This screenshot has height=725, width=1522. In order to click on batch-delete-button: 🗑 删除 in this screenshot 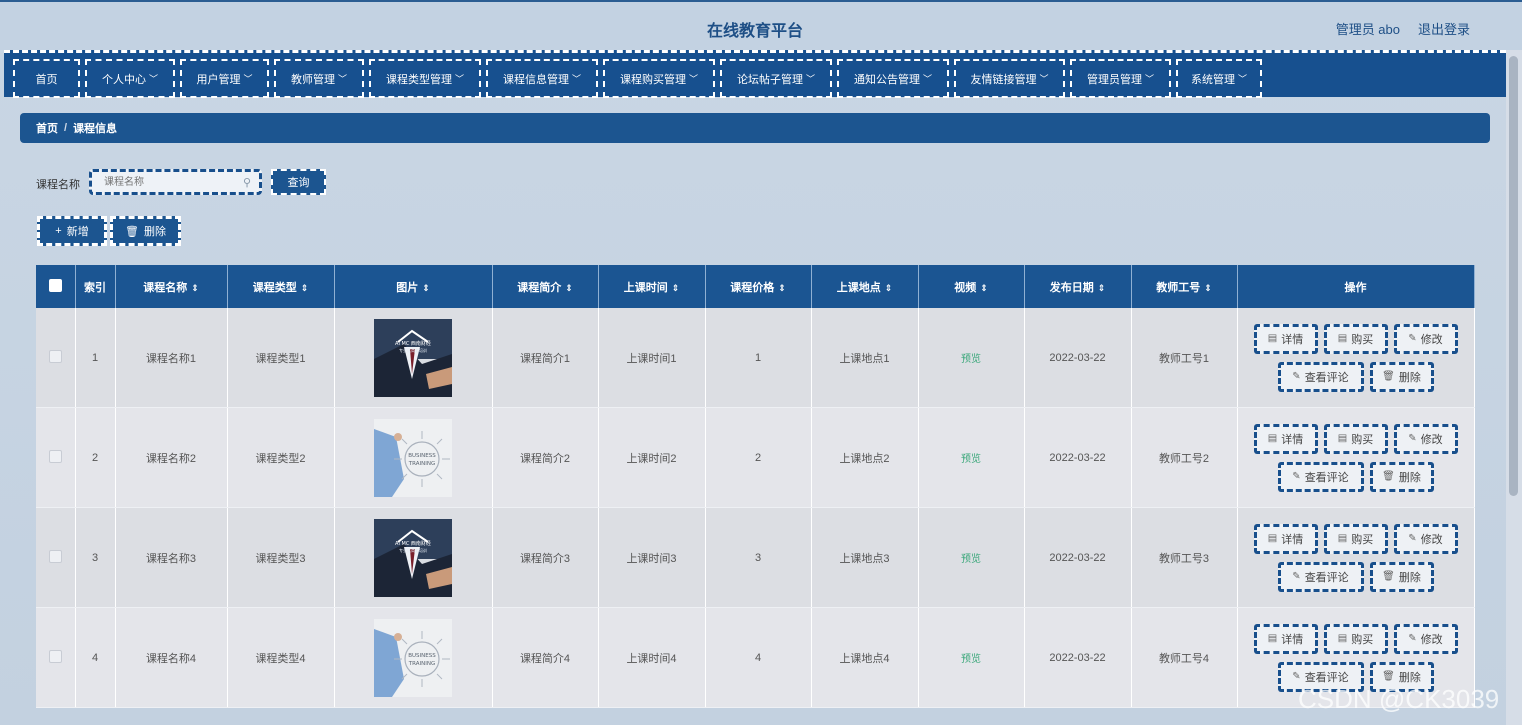, I will do `click(145, 231)`.